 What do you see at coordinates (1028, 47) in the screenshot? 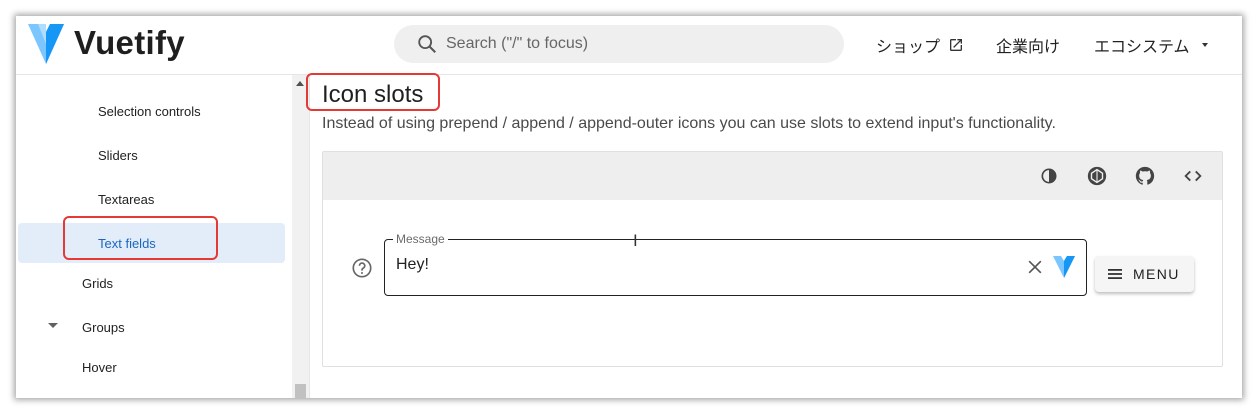
I see `nav-business-label: 企業向け` at bounding box center [1028, 47].